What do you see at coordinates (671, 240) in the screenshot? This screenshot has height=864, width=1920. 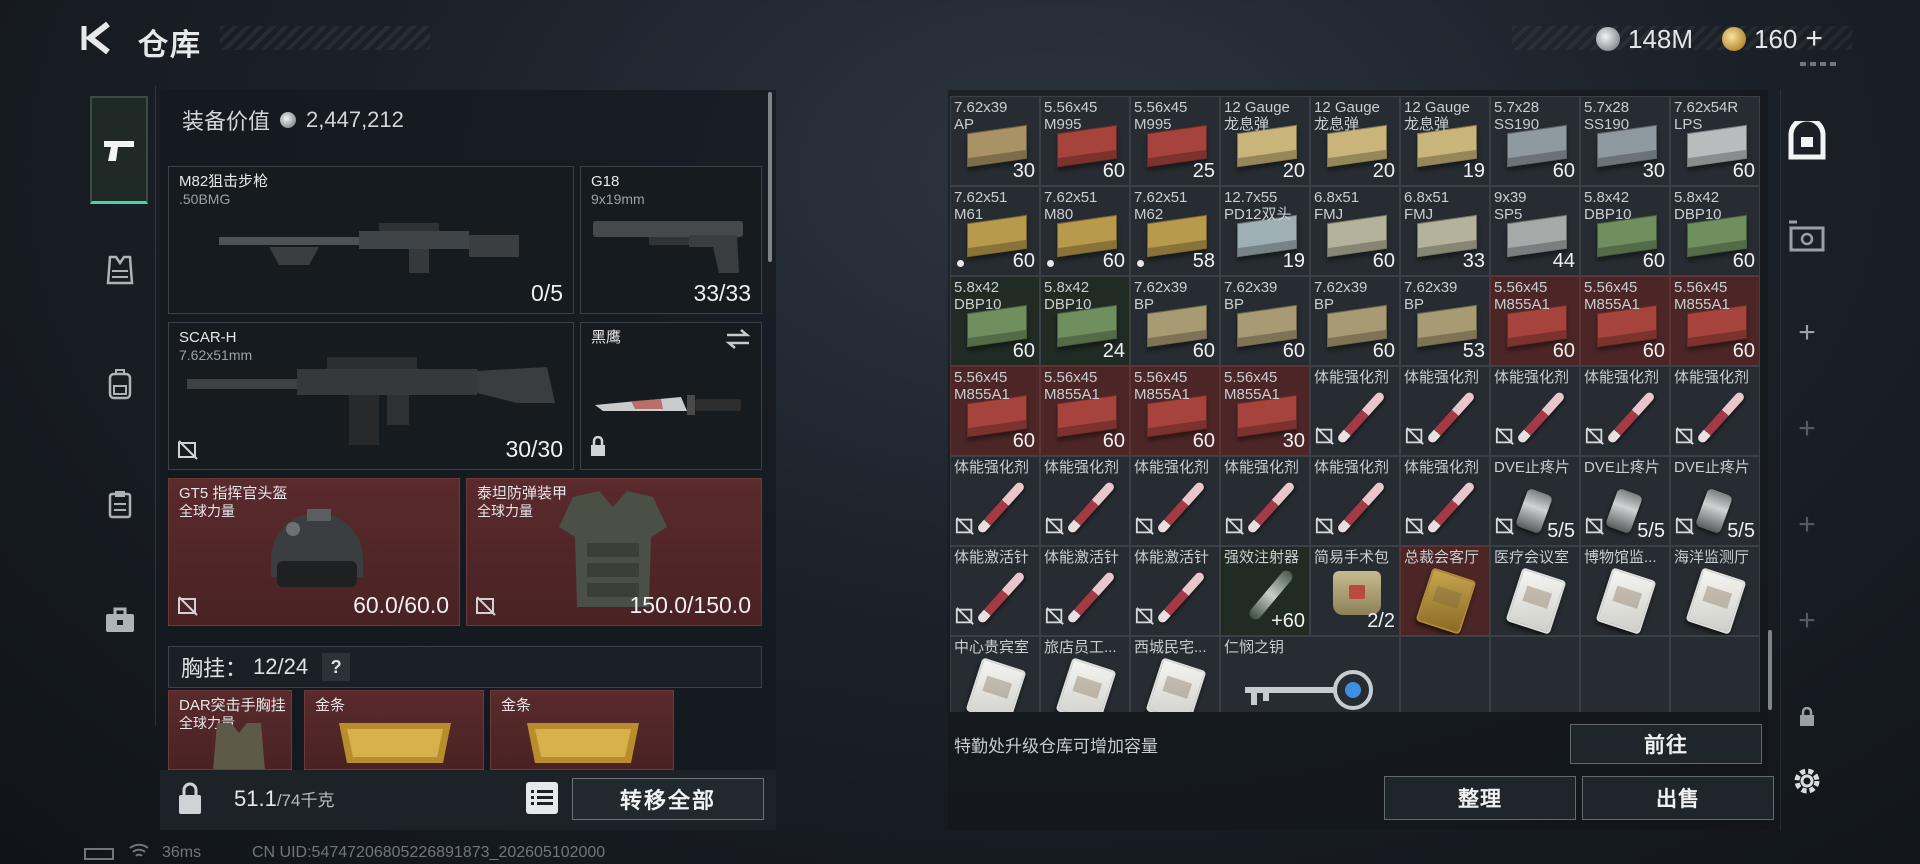 I see `sidearm-slot: G18 9x19mm 33/33` at bounding box center [671, 240].